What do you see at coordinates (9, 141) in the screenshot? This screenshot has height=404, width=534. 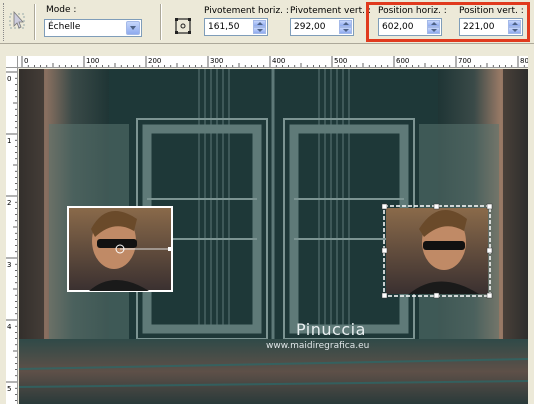 I see `ruler-left-label: 1` at bounding box center [9, 141].